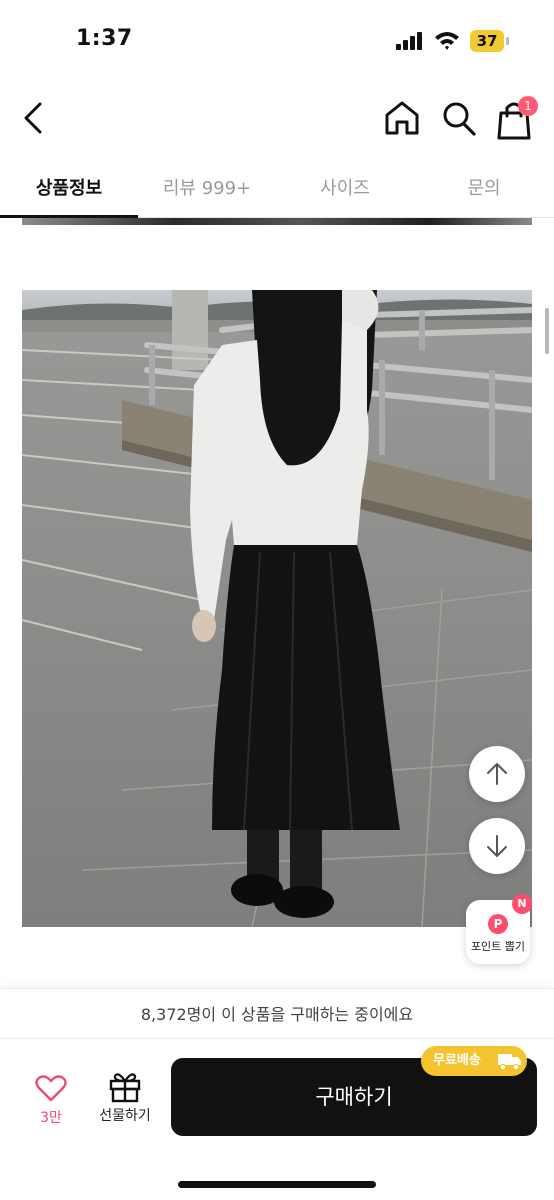 The width and height of the screenshot is (554, 1200). What do you see at coordinates (447, 41) in the screenshot?
I see `wifi-icon` at bounding box center [447, 41].